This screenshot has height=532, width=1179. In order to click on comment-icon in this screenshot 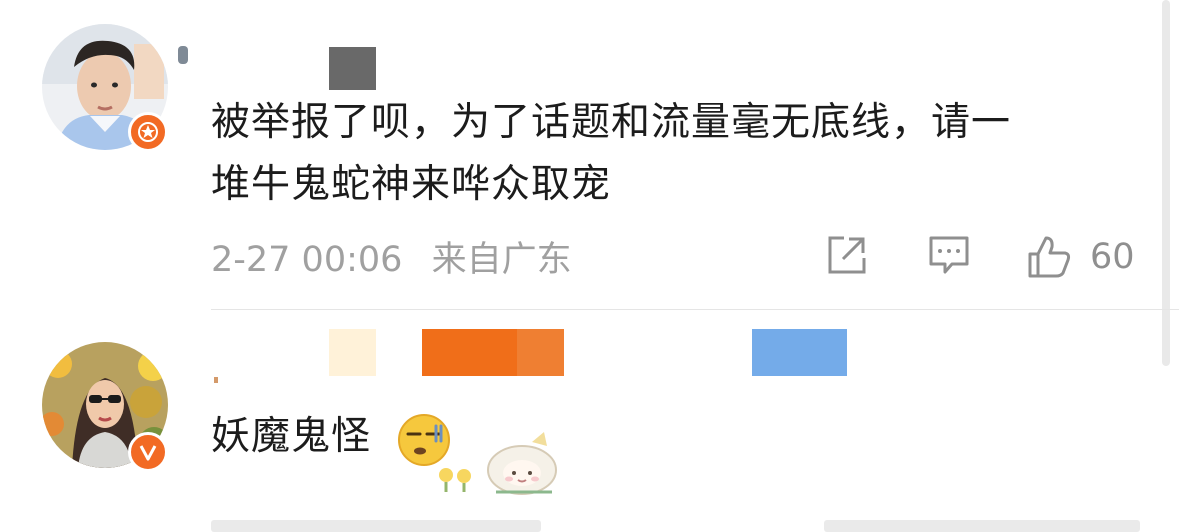, I will do `click(949, 255)`.